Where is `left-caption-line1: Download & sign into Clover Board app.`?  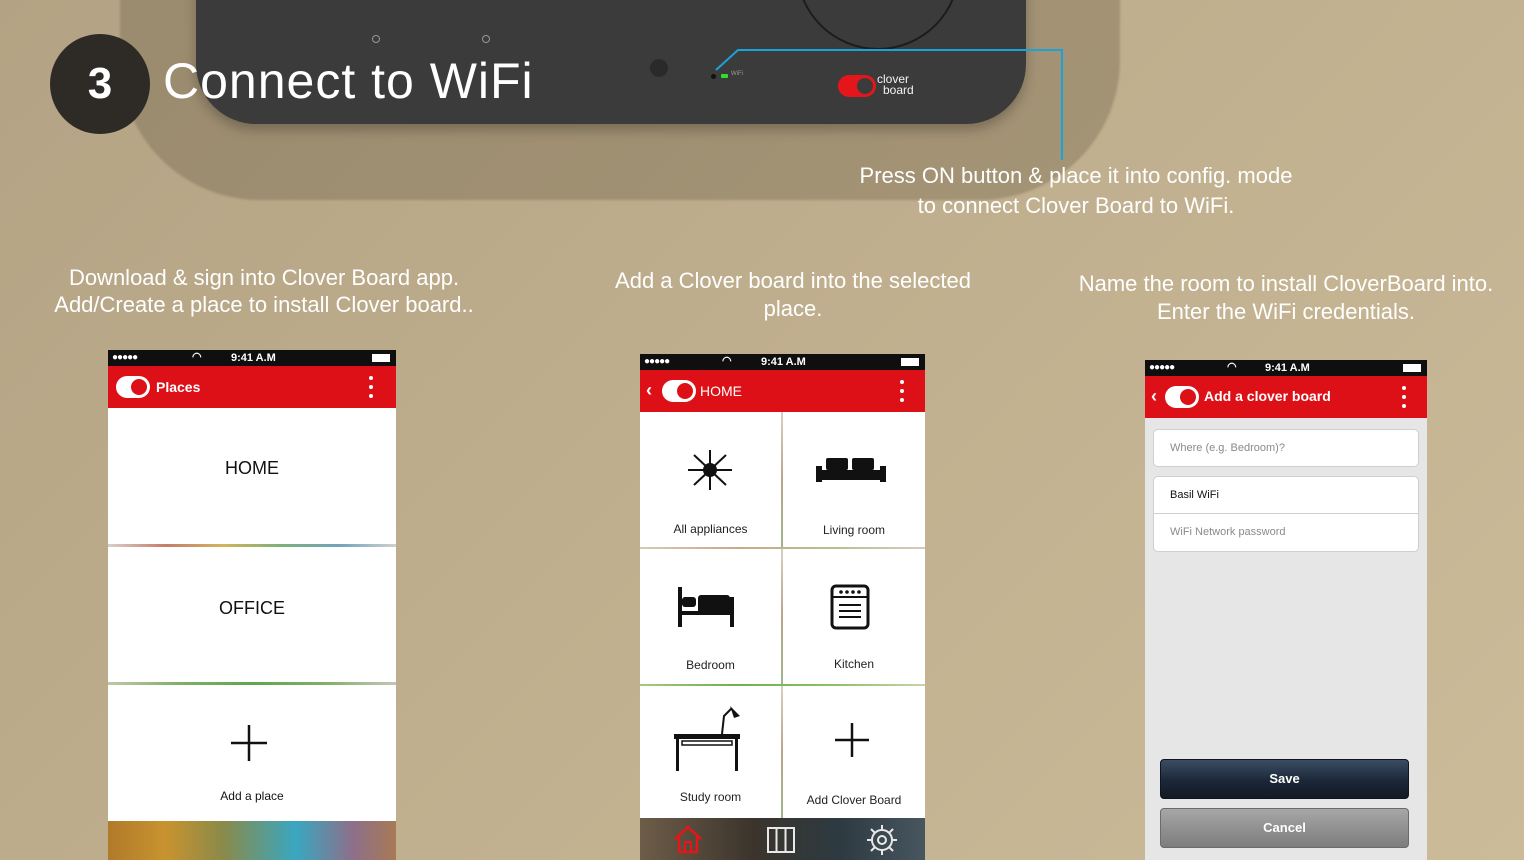
left-caption-line1: Download & sign into Clover Board app. is located at coordinates (264, 277).